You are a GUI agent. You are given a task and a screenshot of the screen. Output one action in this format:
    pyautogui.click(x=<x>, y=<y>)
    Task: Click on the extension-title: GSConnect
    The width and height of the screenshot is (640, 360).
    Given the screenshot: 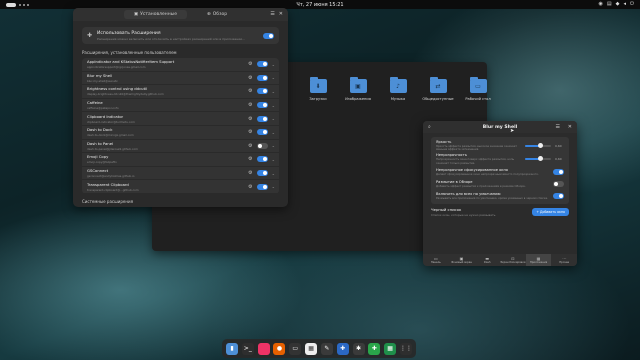 What is the action you would take?
    pyautogui.click(x=98, y=171)
    